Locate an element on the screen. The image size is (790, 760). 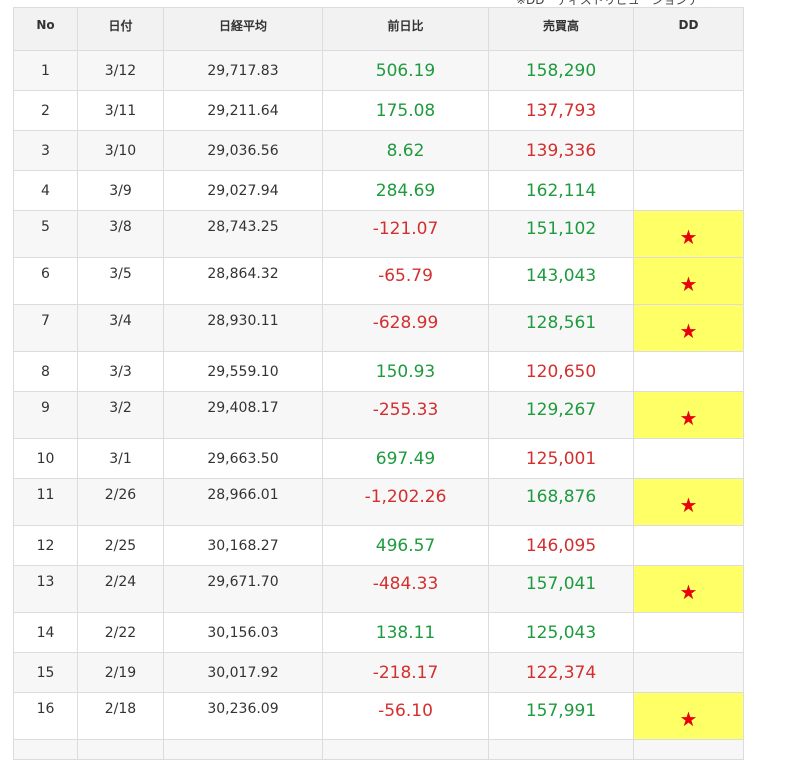
cell-volume: 129,267 is located at coordinates (561, 415).